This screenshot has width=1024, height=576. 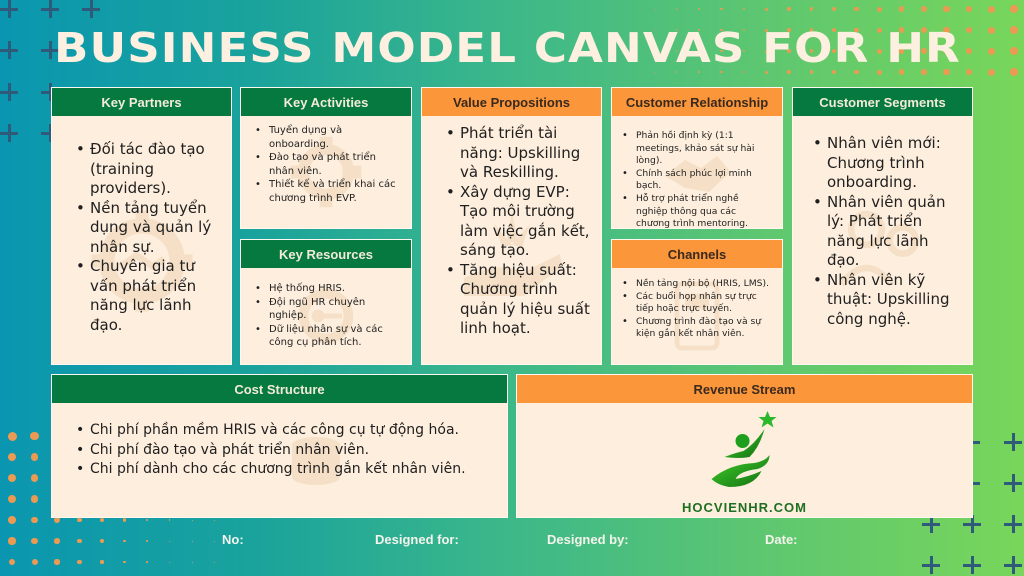 What do you see at coordinates (147, 228) in the screenshot?
I see `key-partners-item: Nền tảng tuyển dụng và quản lý nhân sự.` at bounding box center [147, 228].